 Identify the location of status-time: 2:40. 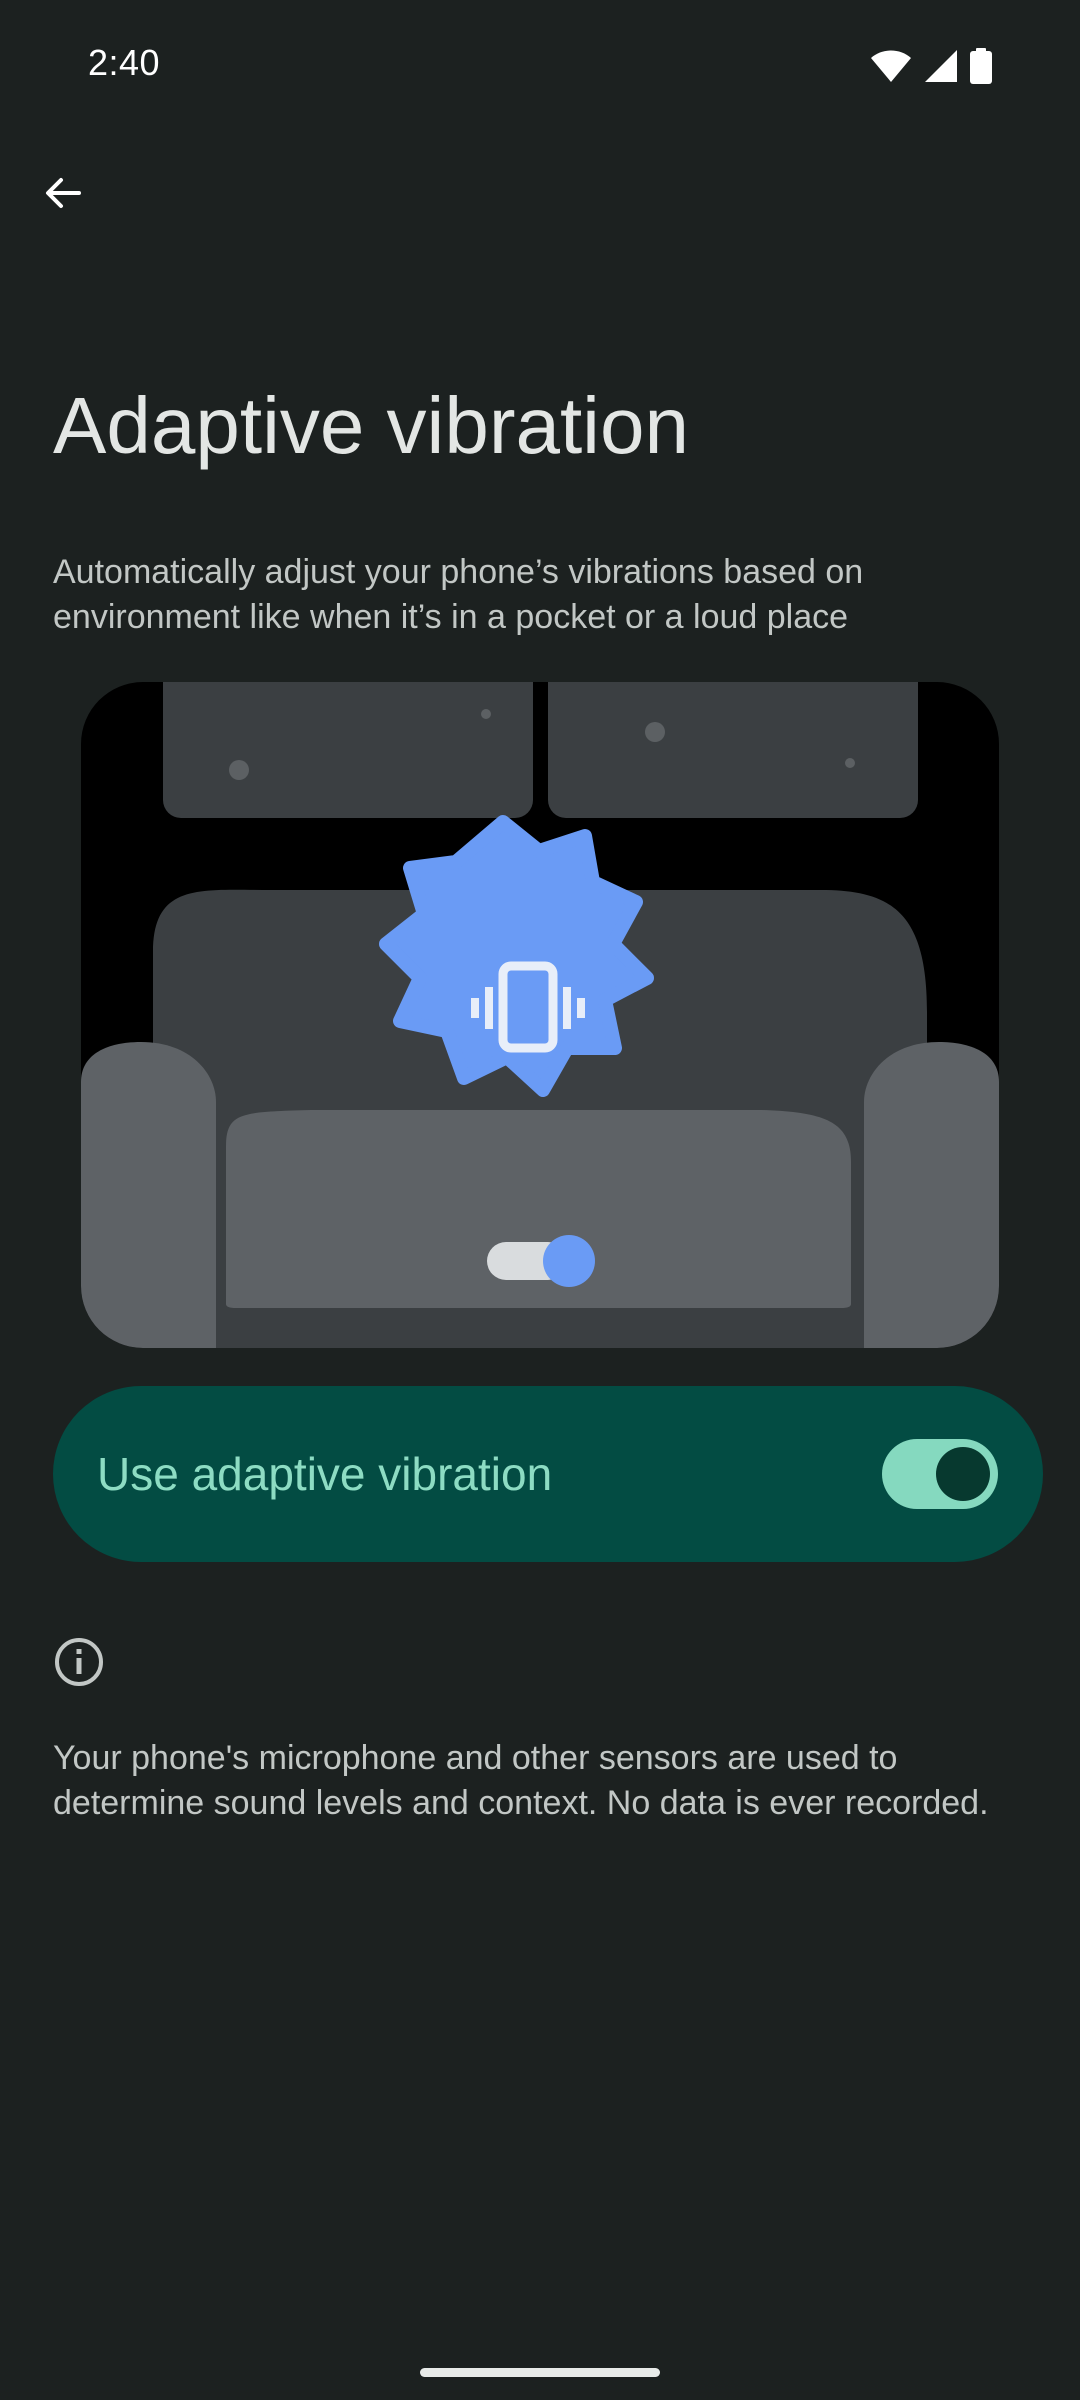
(124, 62).